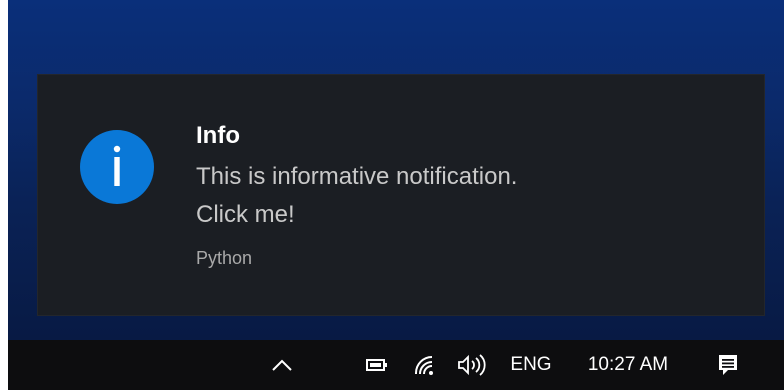 The image size is (784, 390). I want to click on notification-message: This is informative notification., so click(357, 176).